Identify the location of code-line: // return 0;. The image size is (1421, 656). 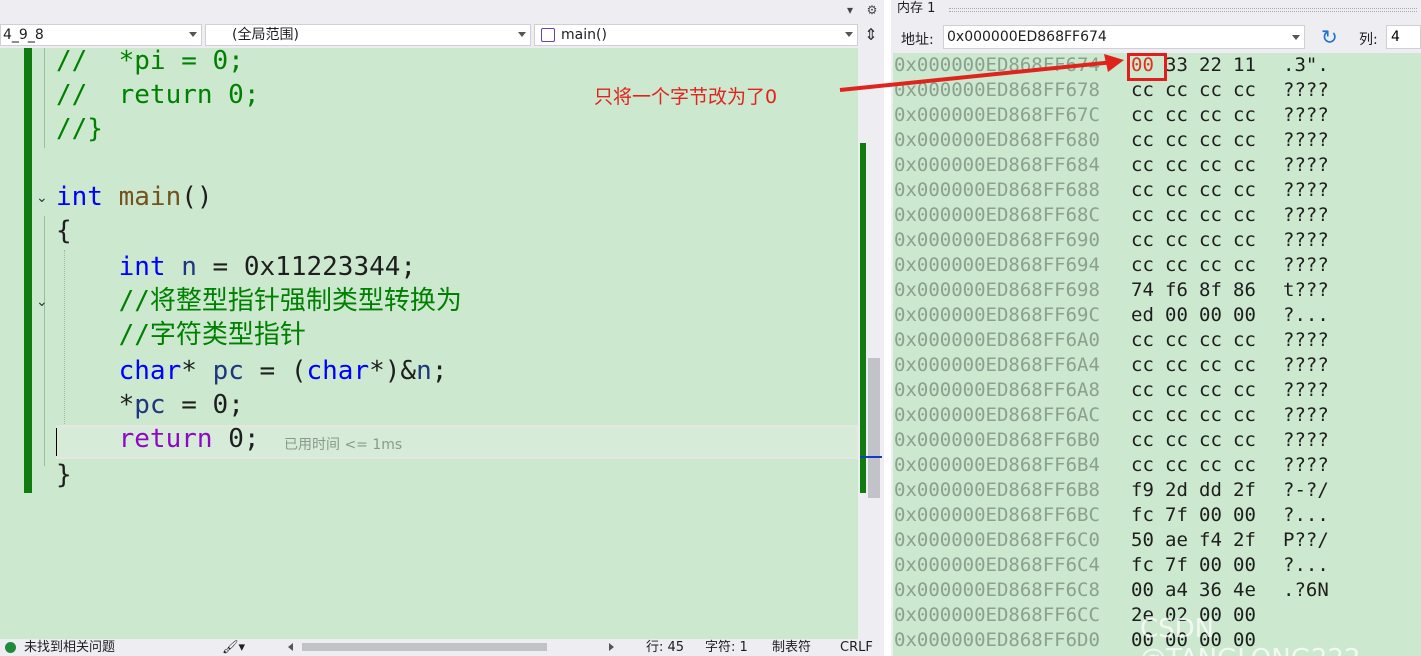
(158, 95).